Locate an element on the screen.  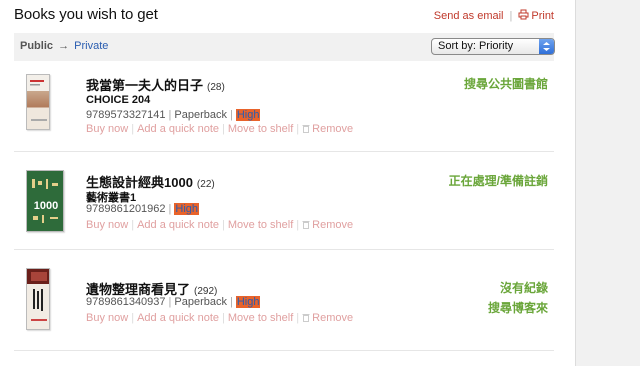
library-status: 沒有紀錄 搜尋博客來 is located at coordinates (518, 298).